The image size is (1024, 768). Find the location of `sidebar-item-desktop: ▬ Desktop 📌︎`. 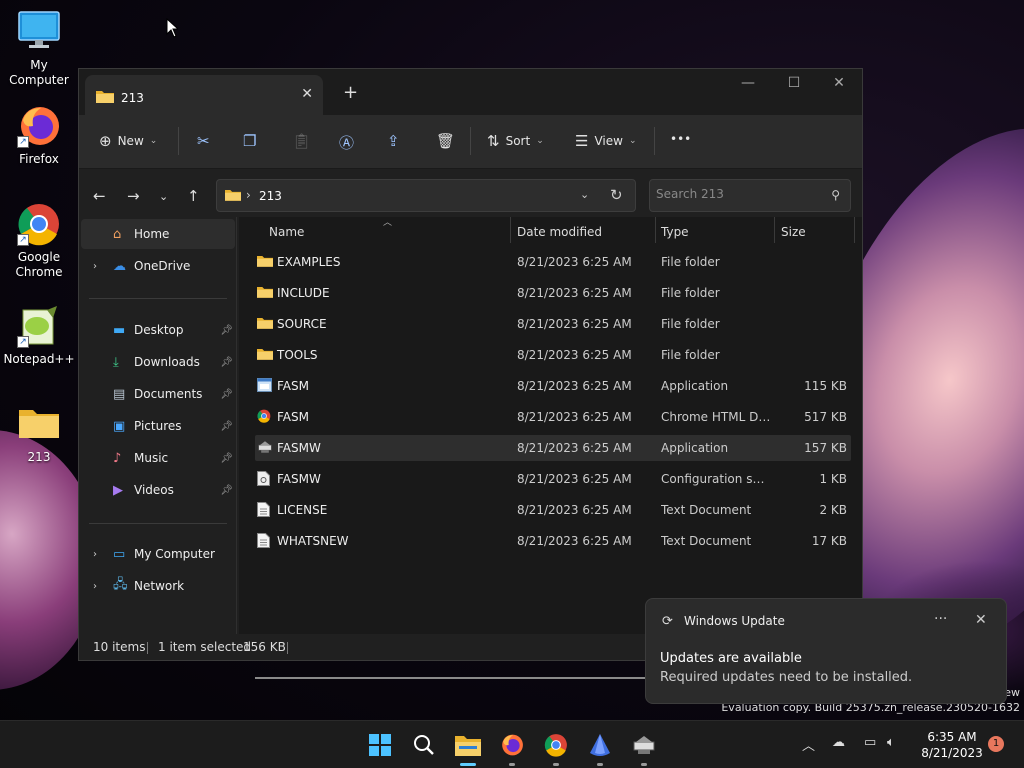

sidebar-item-desktop: ▬ Desktop 📌︎ is located at coordinates (158, 330).